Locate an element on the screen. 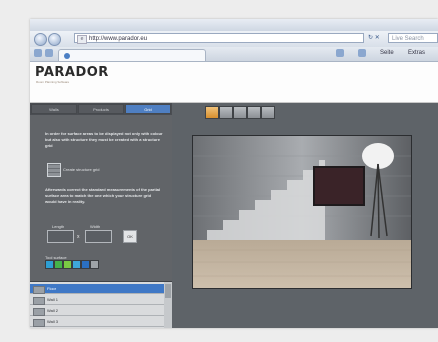 This screenshot has height=342, width=438. structure-grid-icon is located at coordinates (54, 170).